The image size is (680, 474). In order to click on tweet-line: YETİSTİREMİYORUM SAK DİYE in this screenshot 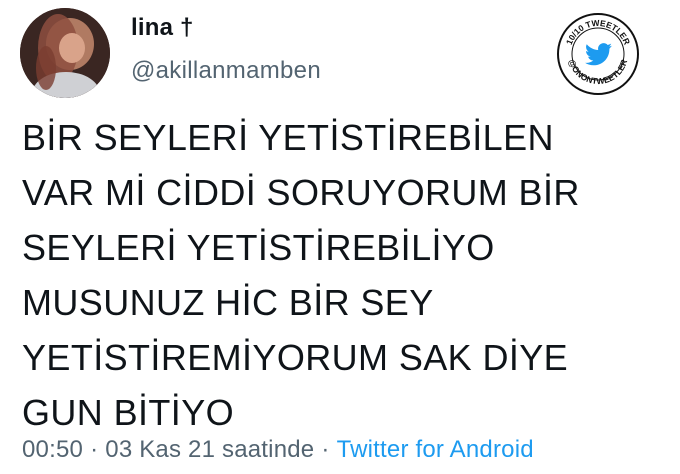, I will do `click(295, 357)`.